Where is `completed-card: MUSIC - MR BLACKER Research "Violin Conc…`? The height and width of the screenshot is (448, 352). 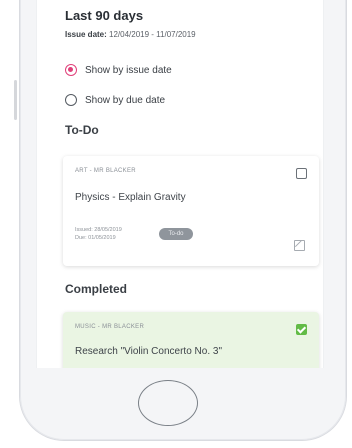 completed-card: MUSIC - MR BLACKER Research "Violin Conc… is located at coordinates (191, 340).